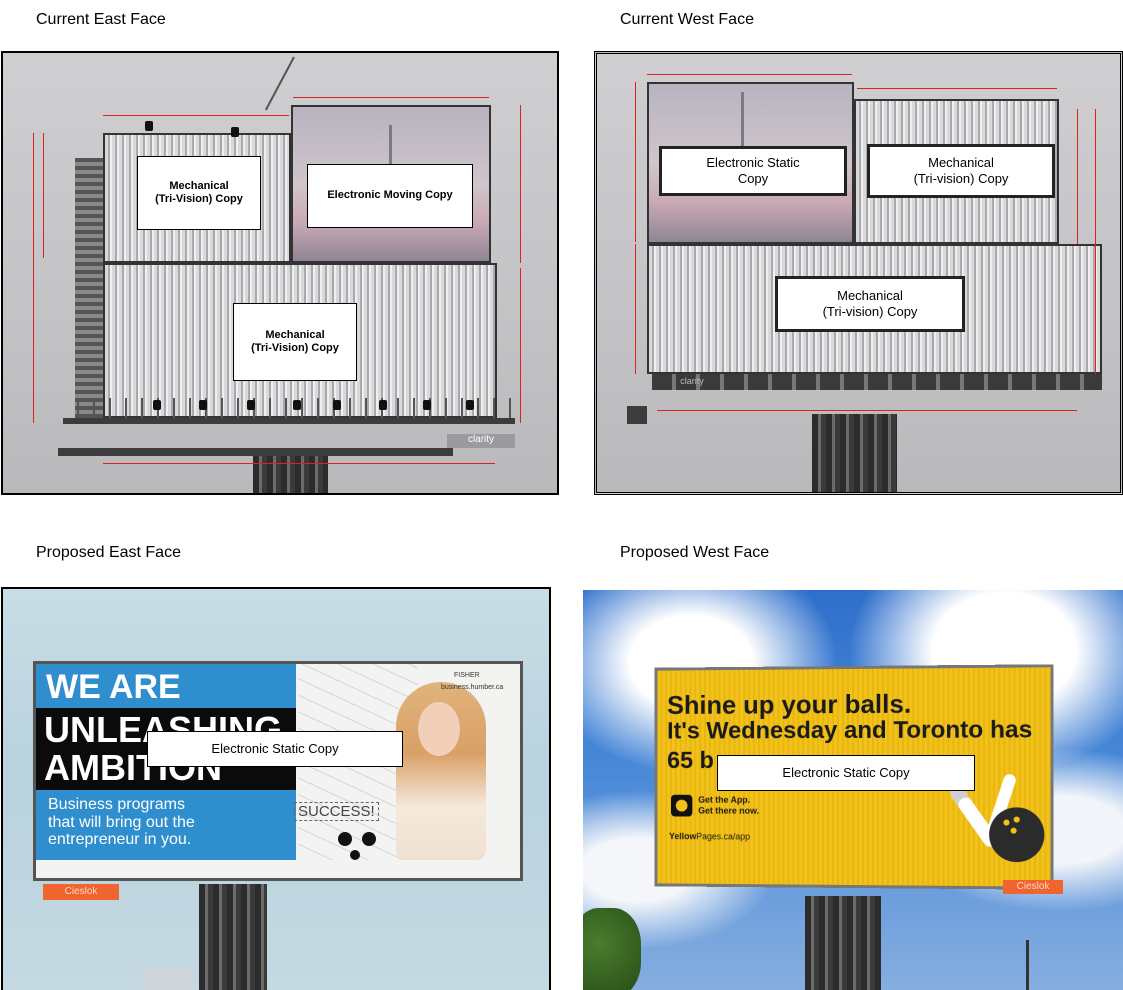  I want to click on ad-logo: FISHER, so click(467, 675).